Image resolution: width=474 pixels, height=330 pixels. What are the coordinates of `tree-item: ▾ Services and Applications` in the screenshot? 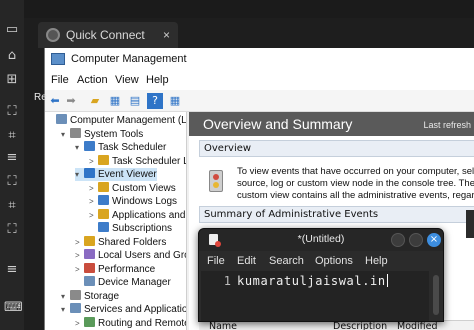 It's located at (123, 309).